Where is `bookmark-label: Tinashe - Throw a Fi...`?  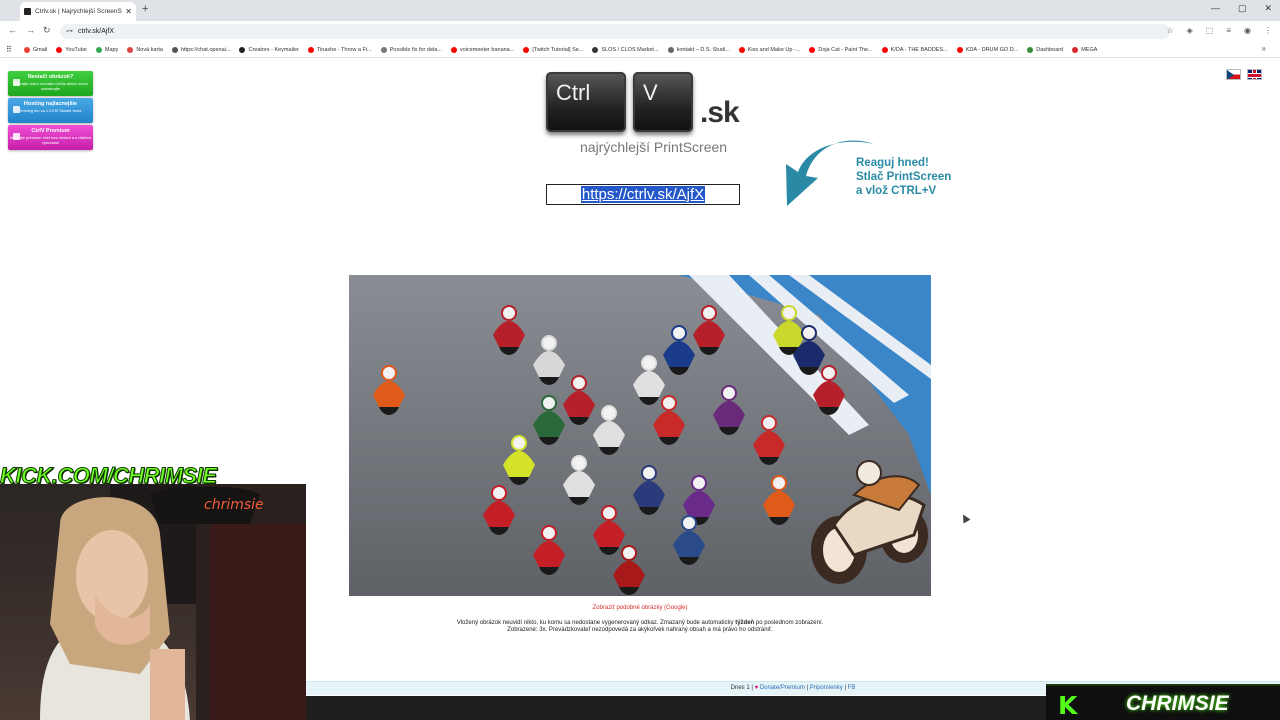
bookmark-label: Tinashe - Throw a Fi... is located at coordinates (344, 49).